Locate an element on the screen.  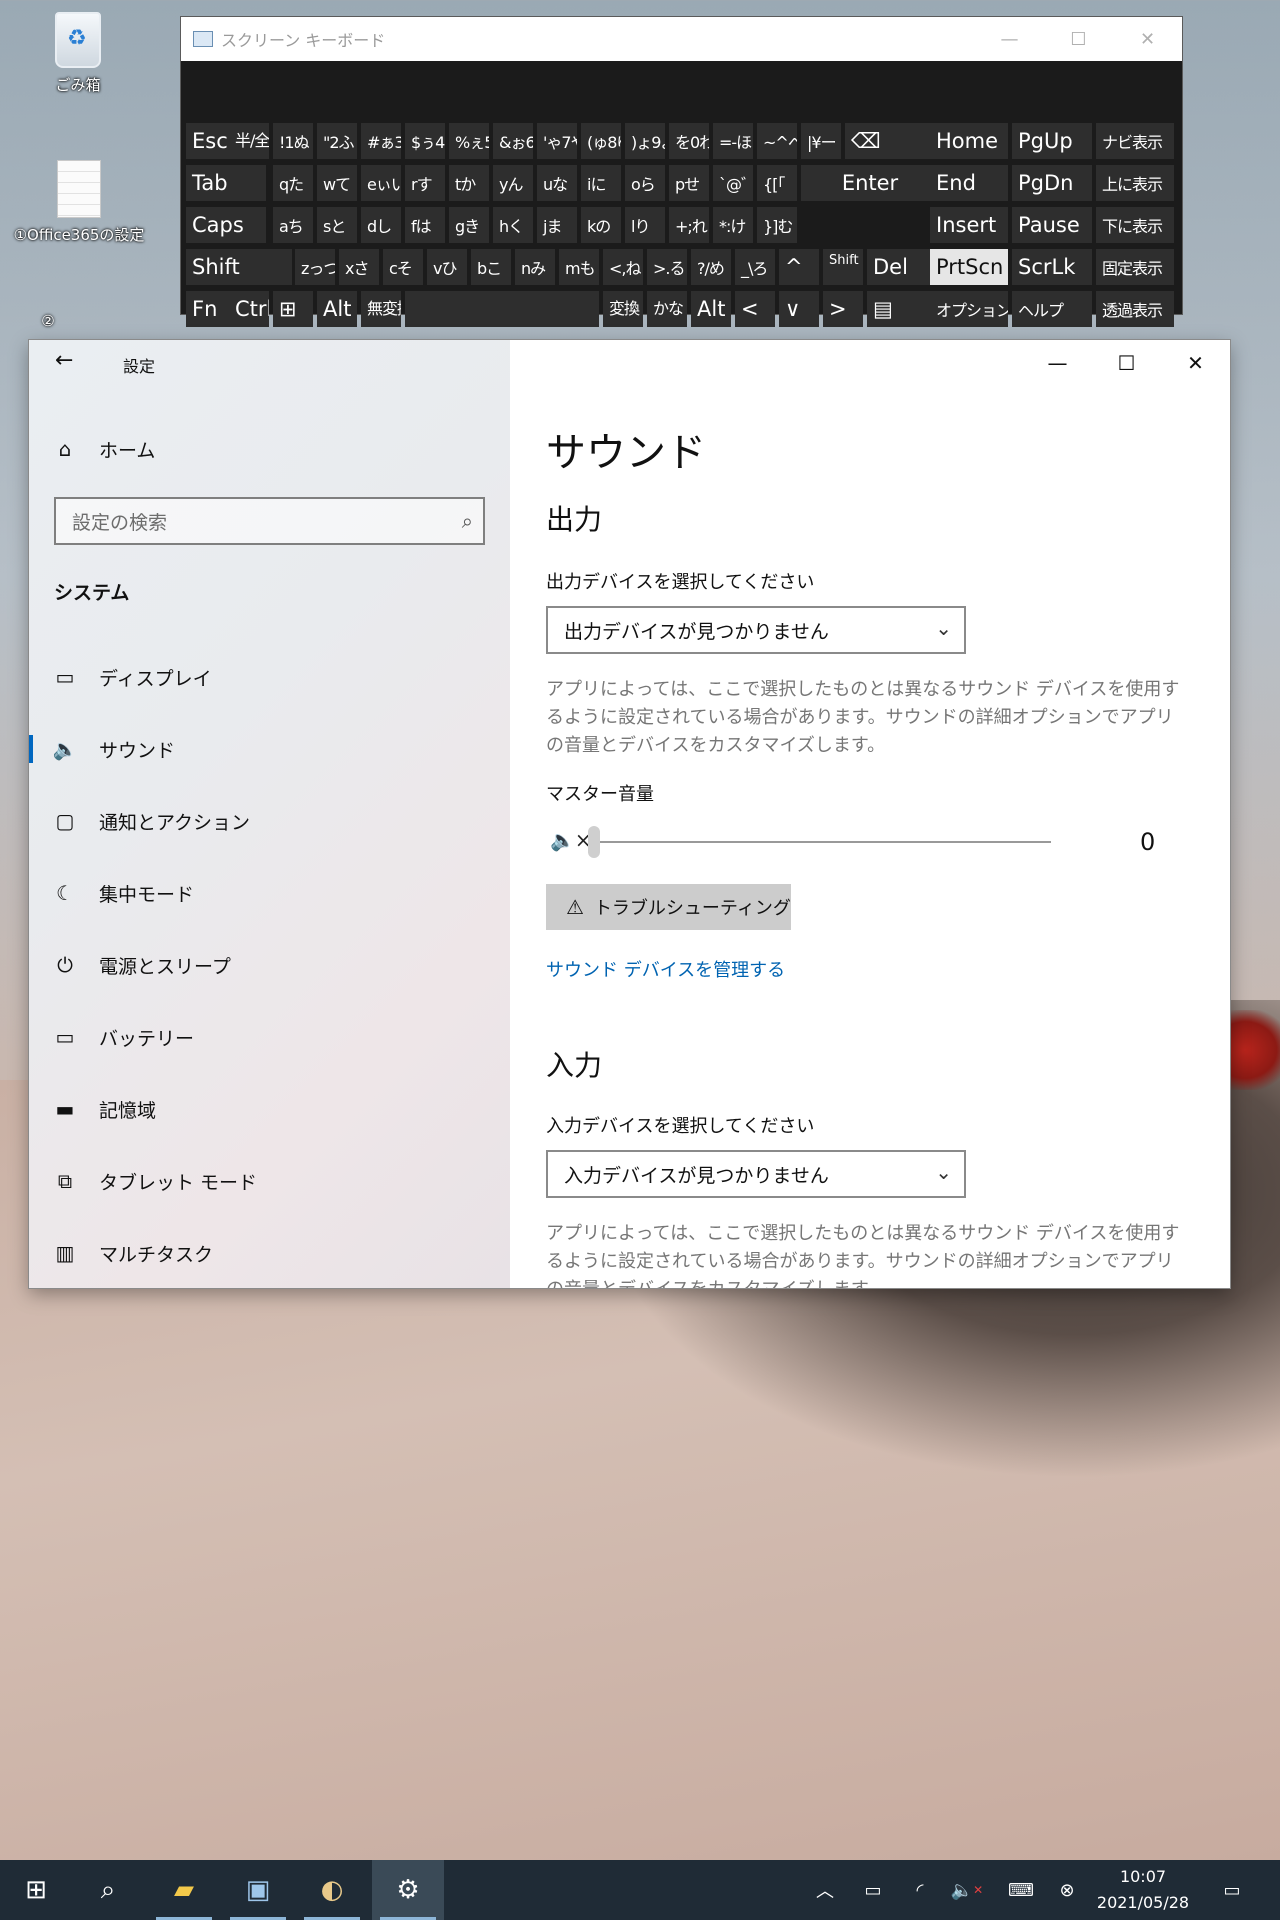
osk-key: ⌫ is located at coordinates (892, 141).